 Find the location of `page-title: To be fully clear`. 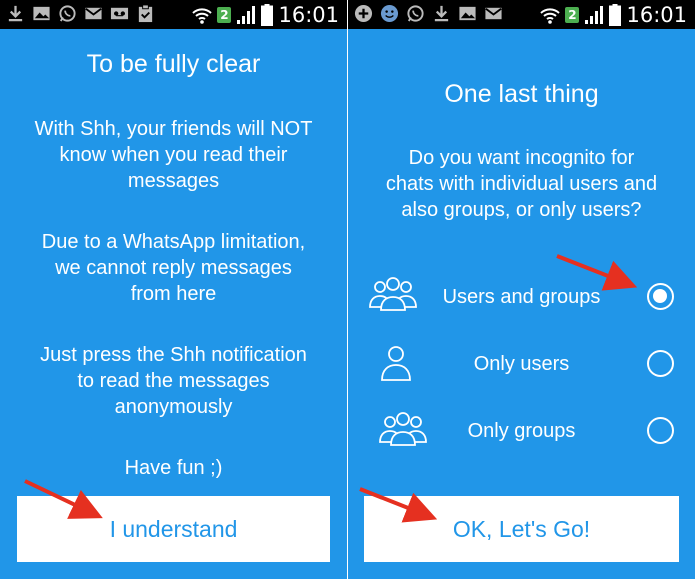

page-title: To be fully clear is located at coordinates (173, 64).